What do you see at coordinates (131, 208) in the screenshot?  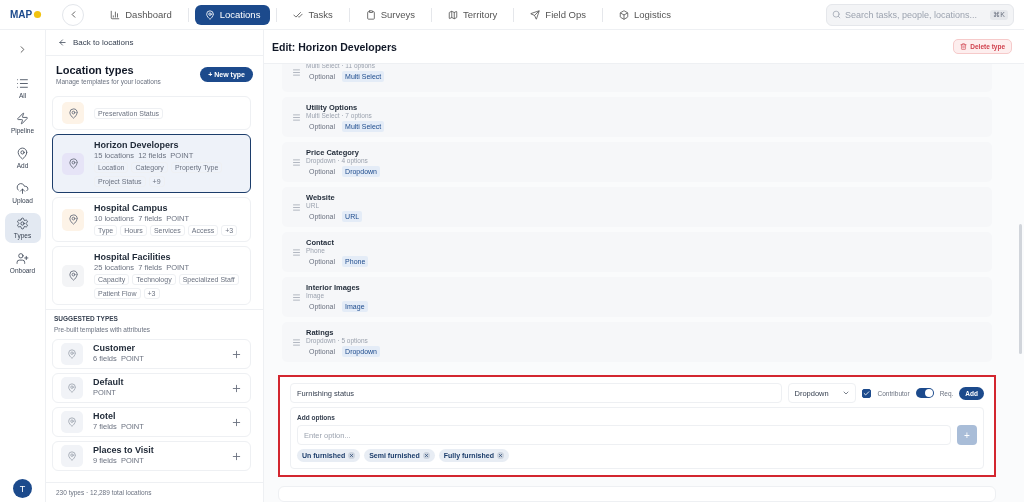 I see `type-name: Hospital Campus` at bounding box center [131, 208].